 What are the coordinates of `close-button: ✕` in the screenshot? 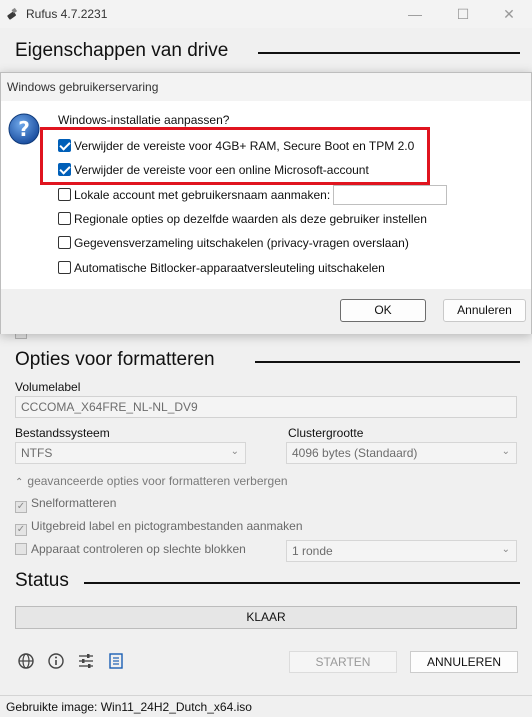 It's located at (509, 14).